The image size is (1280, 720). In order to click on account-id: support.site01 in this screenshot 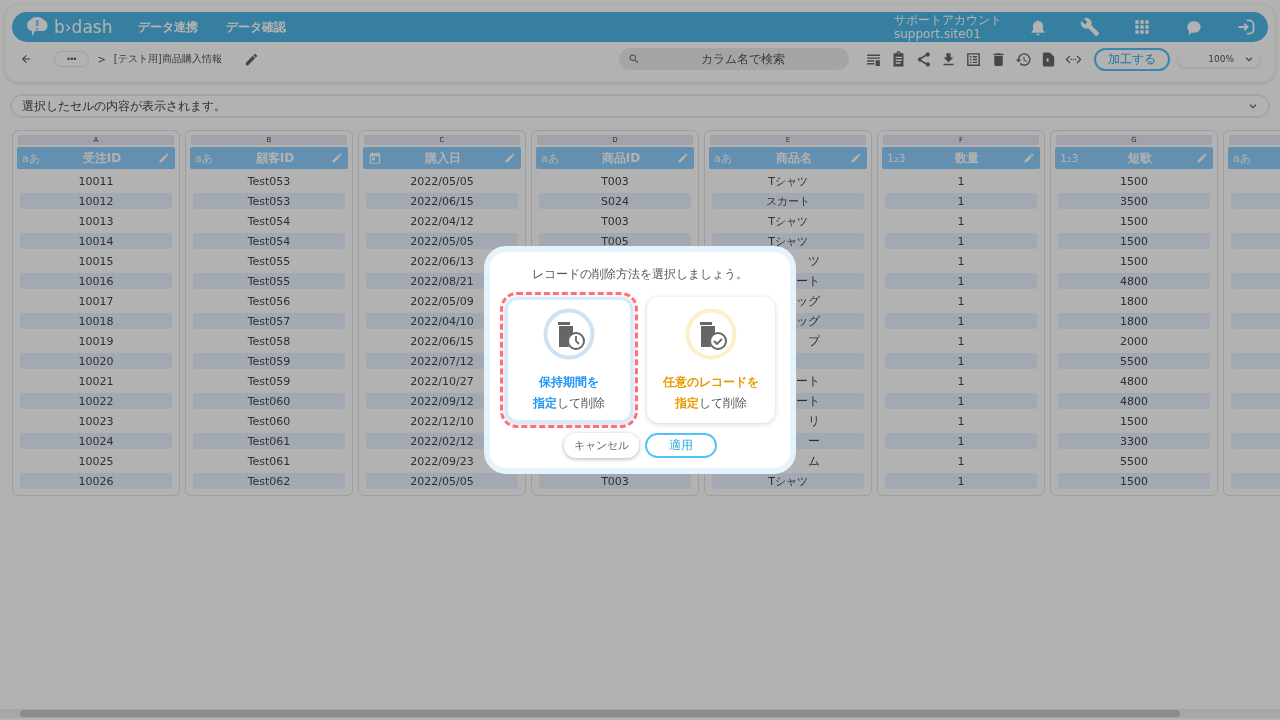, I will do `click(938, 34)`.